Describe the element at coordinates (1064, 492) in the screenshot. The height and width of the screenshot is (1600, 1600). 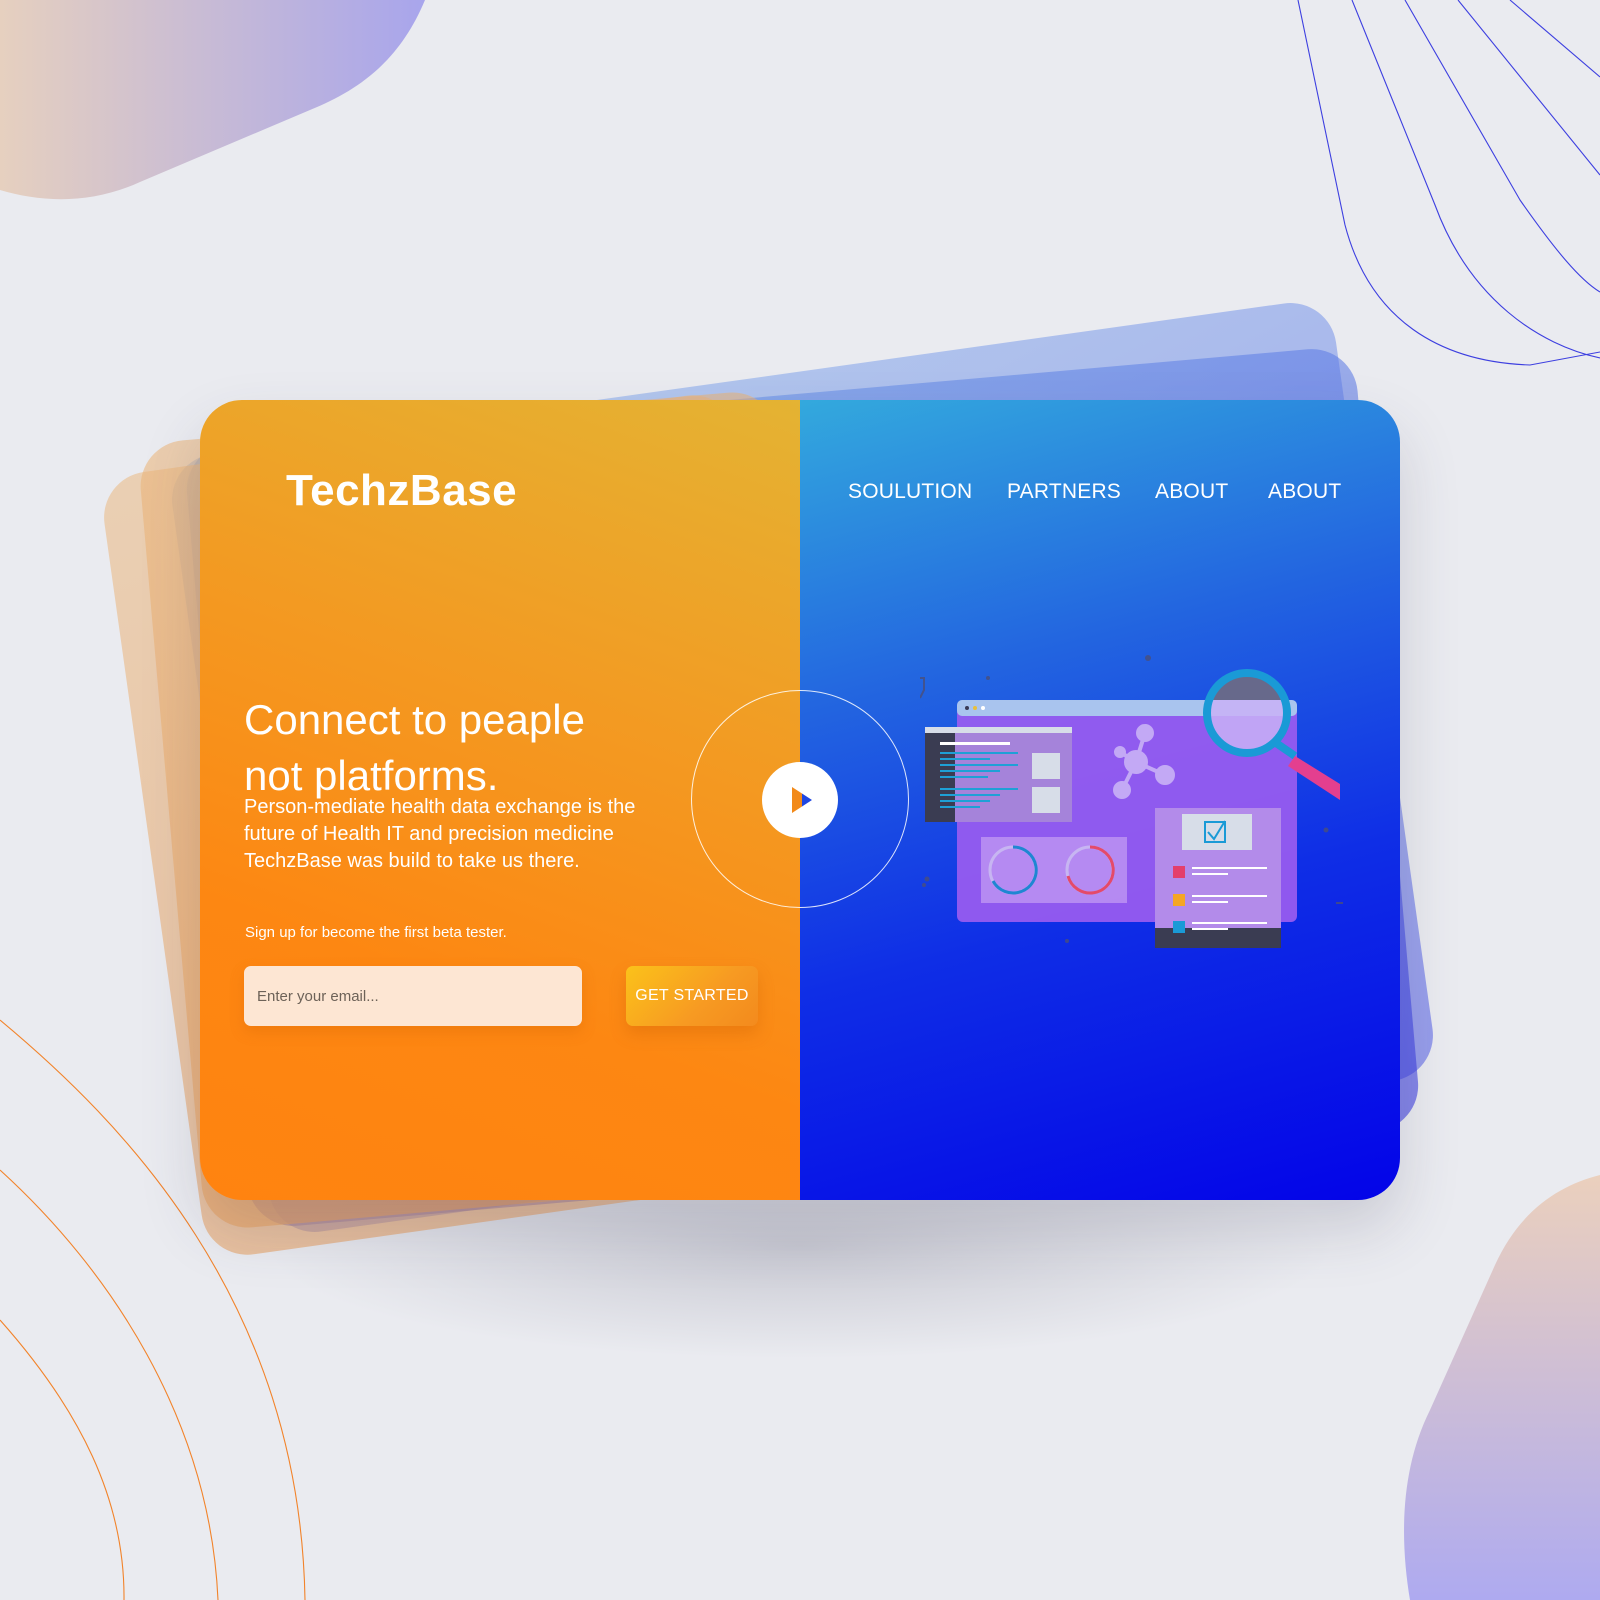
I see `nav-item-partners: PARTNERS` at that location.